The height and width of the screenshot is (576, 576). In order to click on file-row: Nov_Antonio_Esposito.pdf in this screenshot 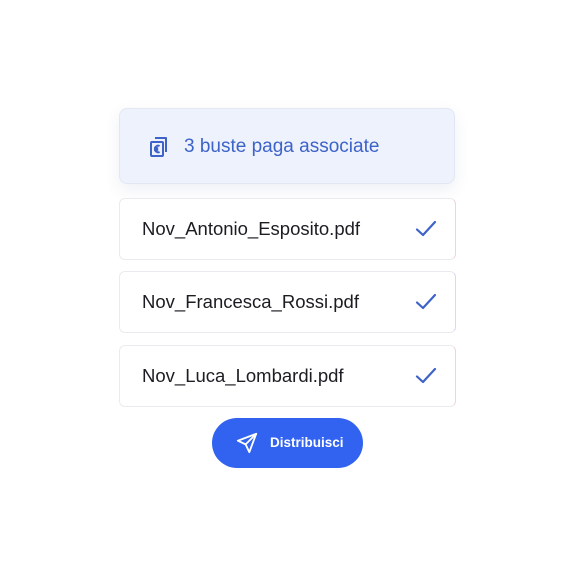, I will do `click(287, 229)`.